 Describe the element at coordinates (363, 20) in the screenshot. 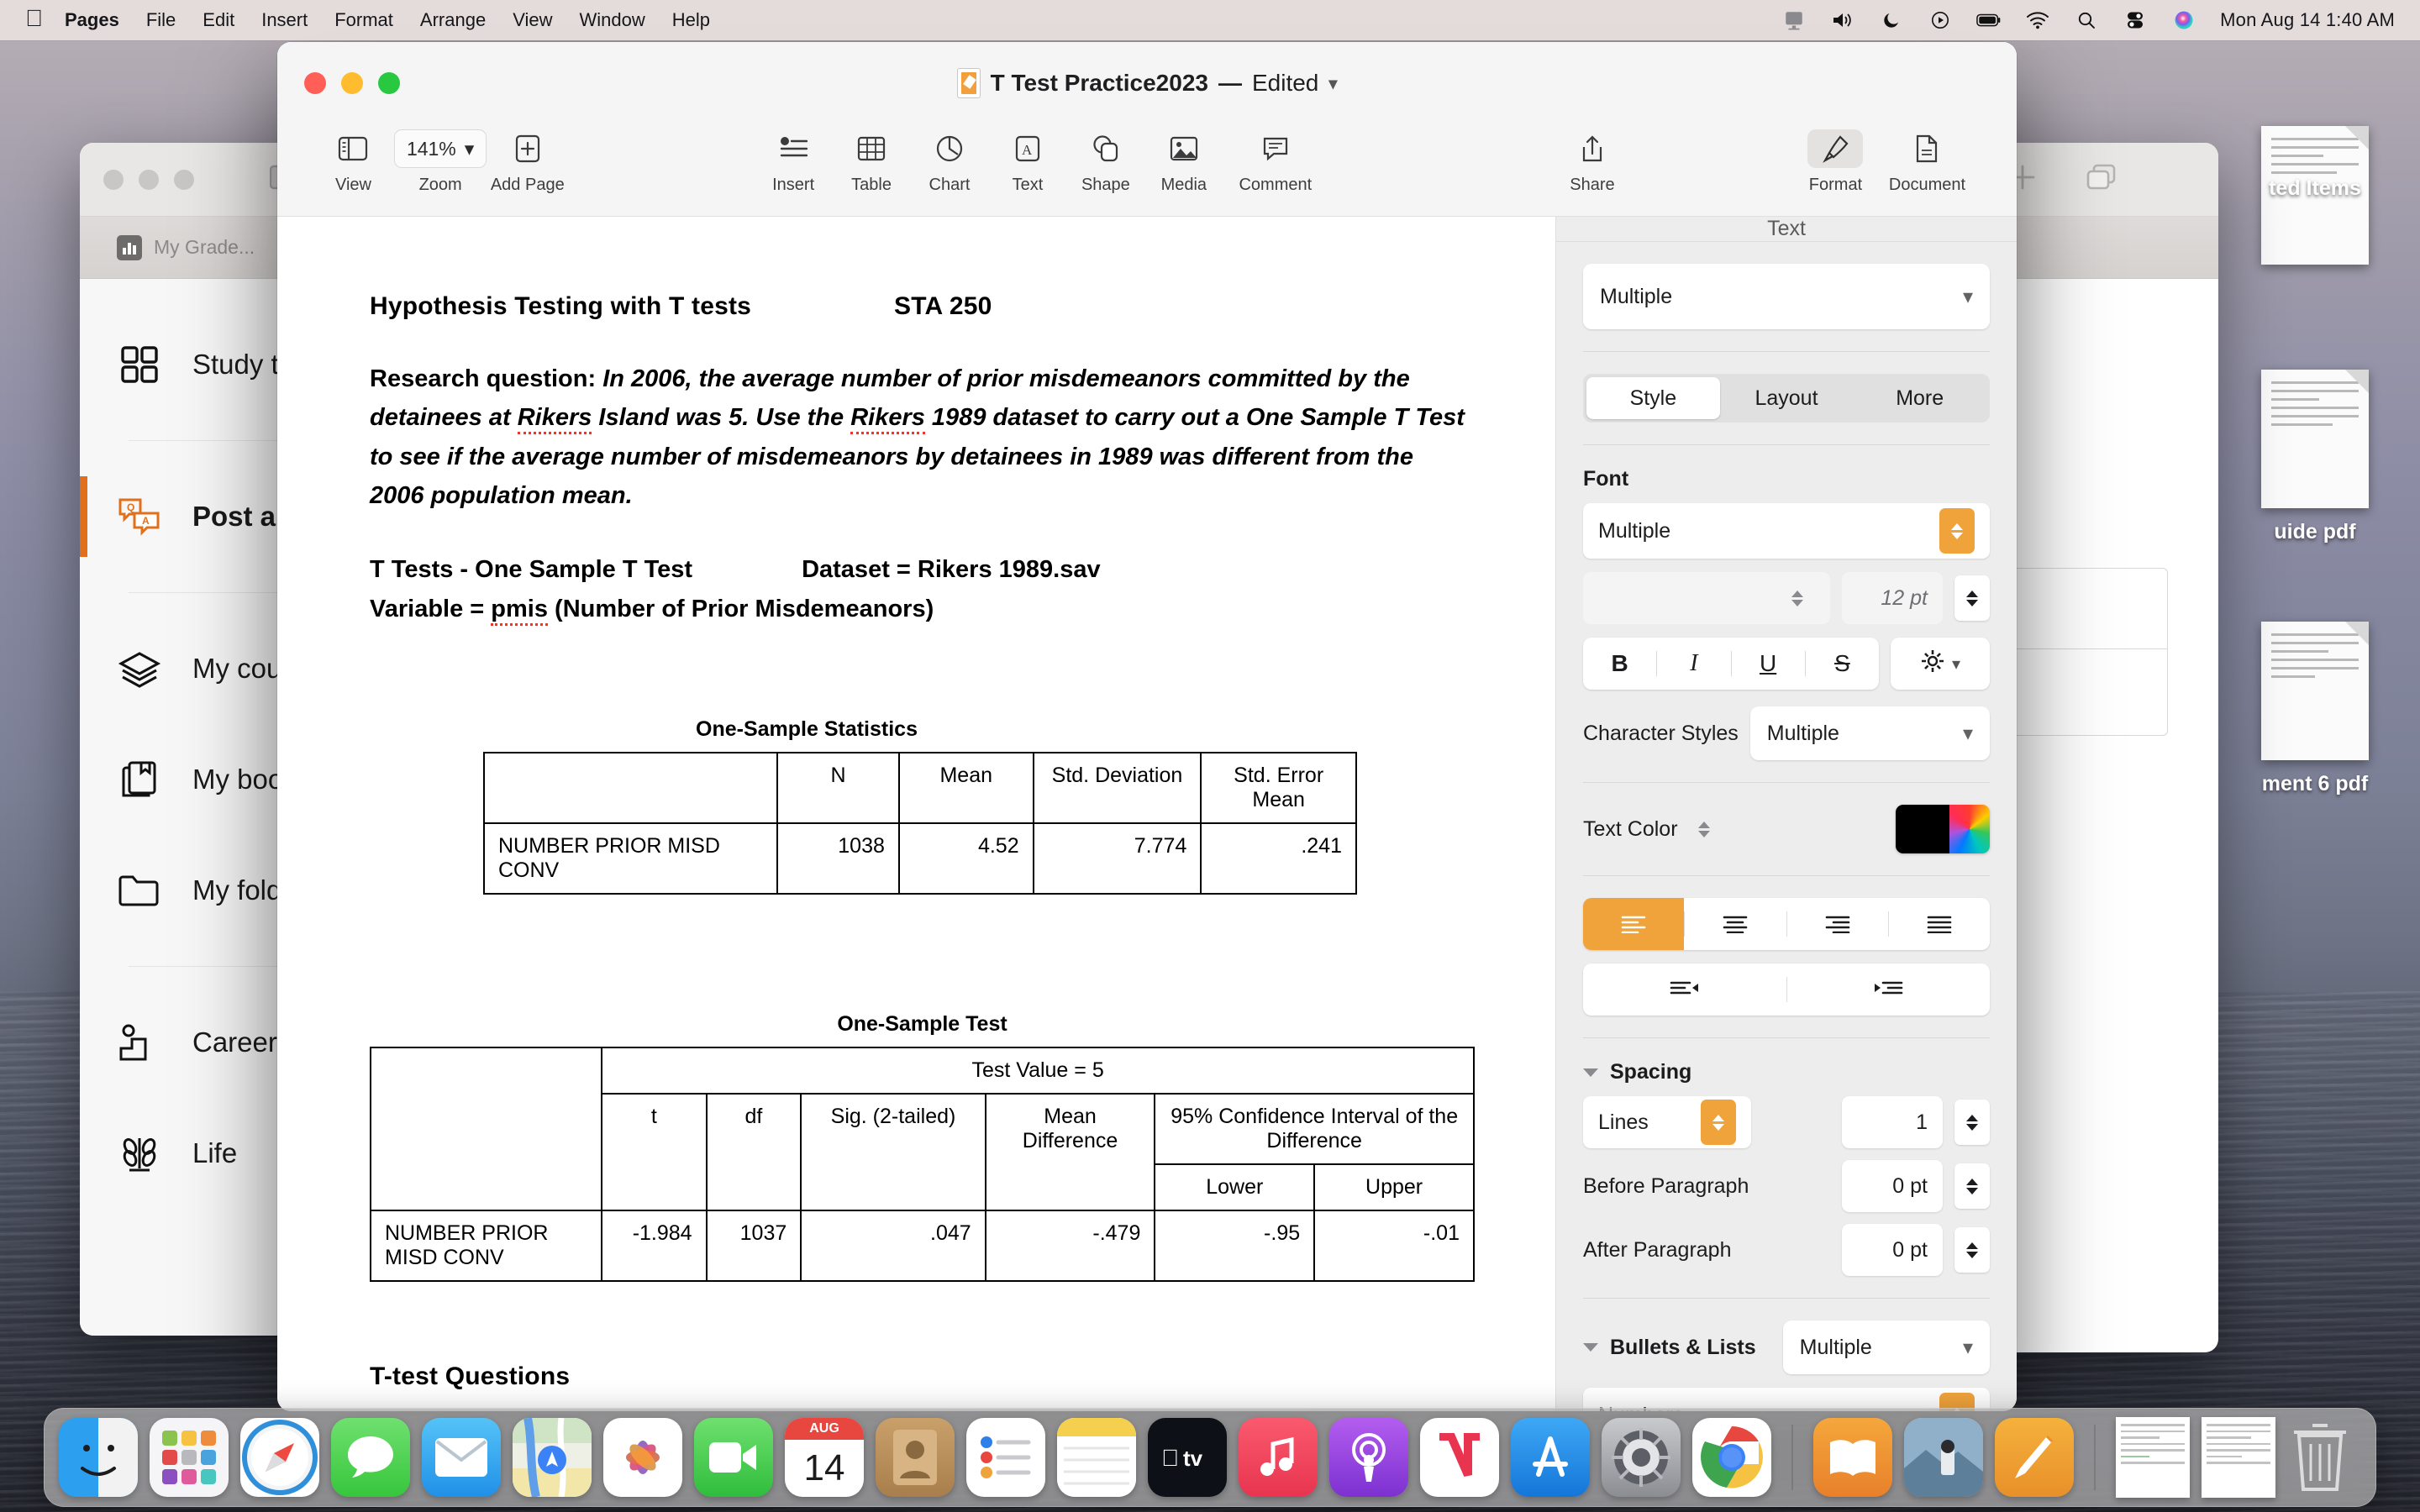

I see `menu-item-format: Format` at that location.